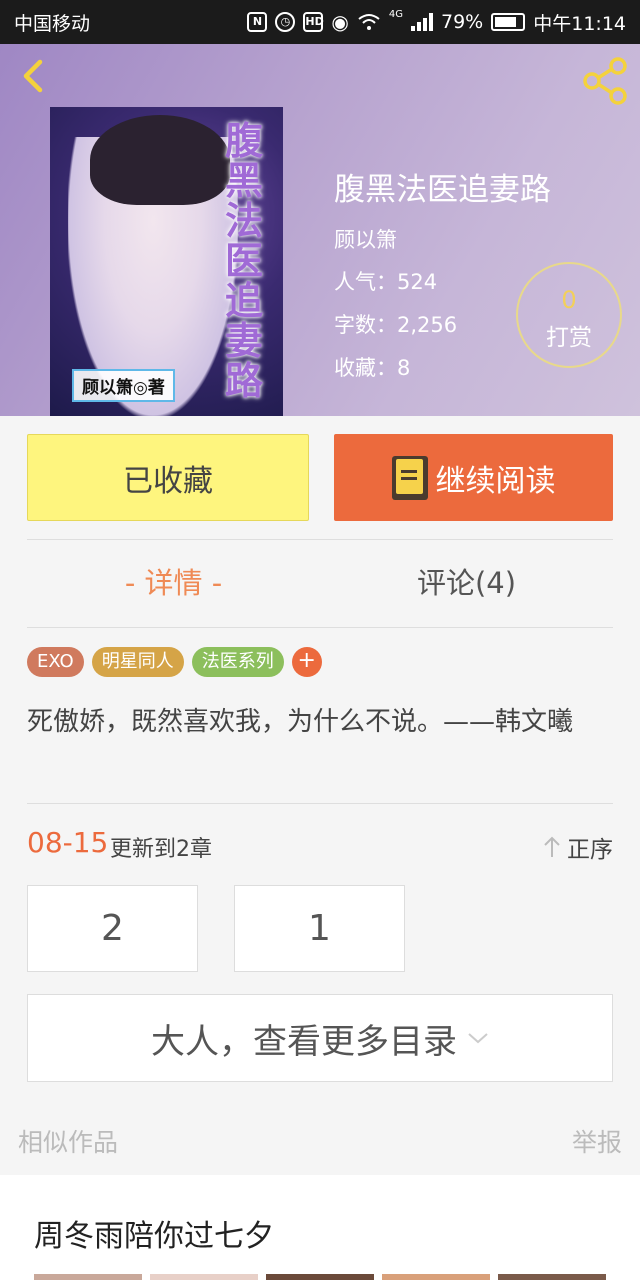 The width and height of the screenshot is (640, 1280). Describe the element at coordinates (590, 850) in the screenshot. I see `sort-order-label: 正序` at that location.